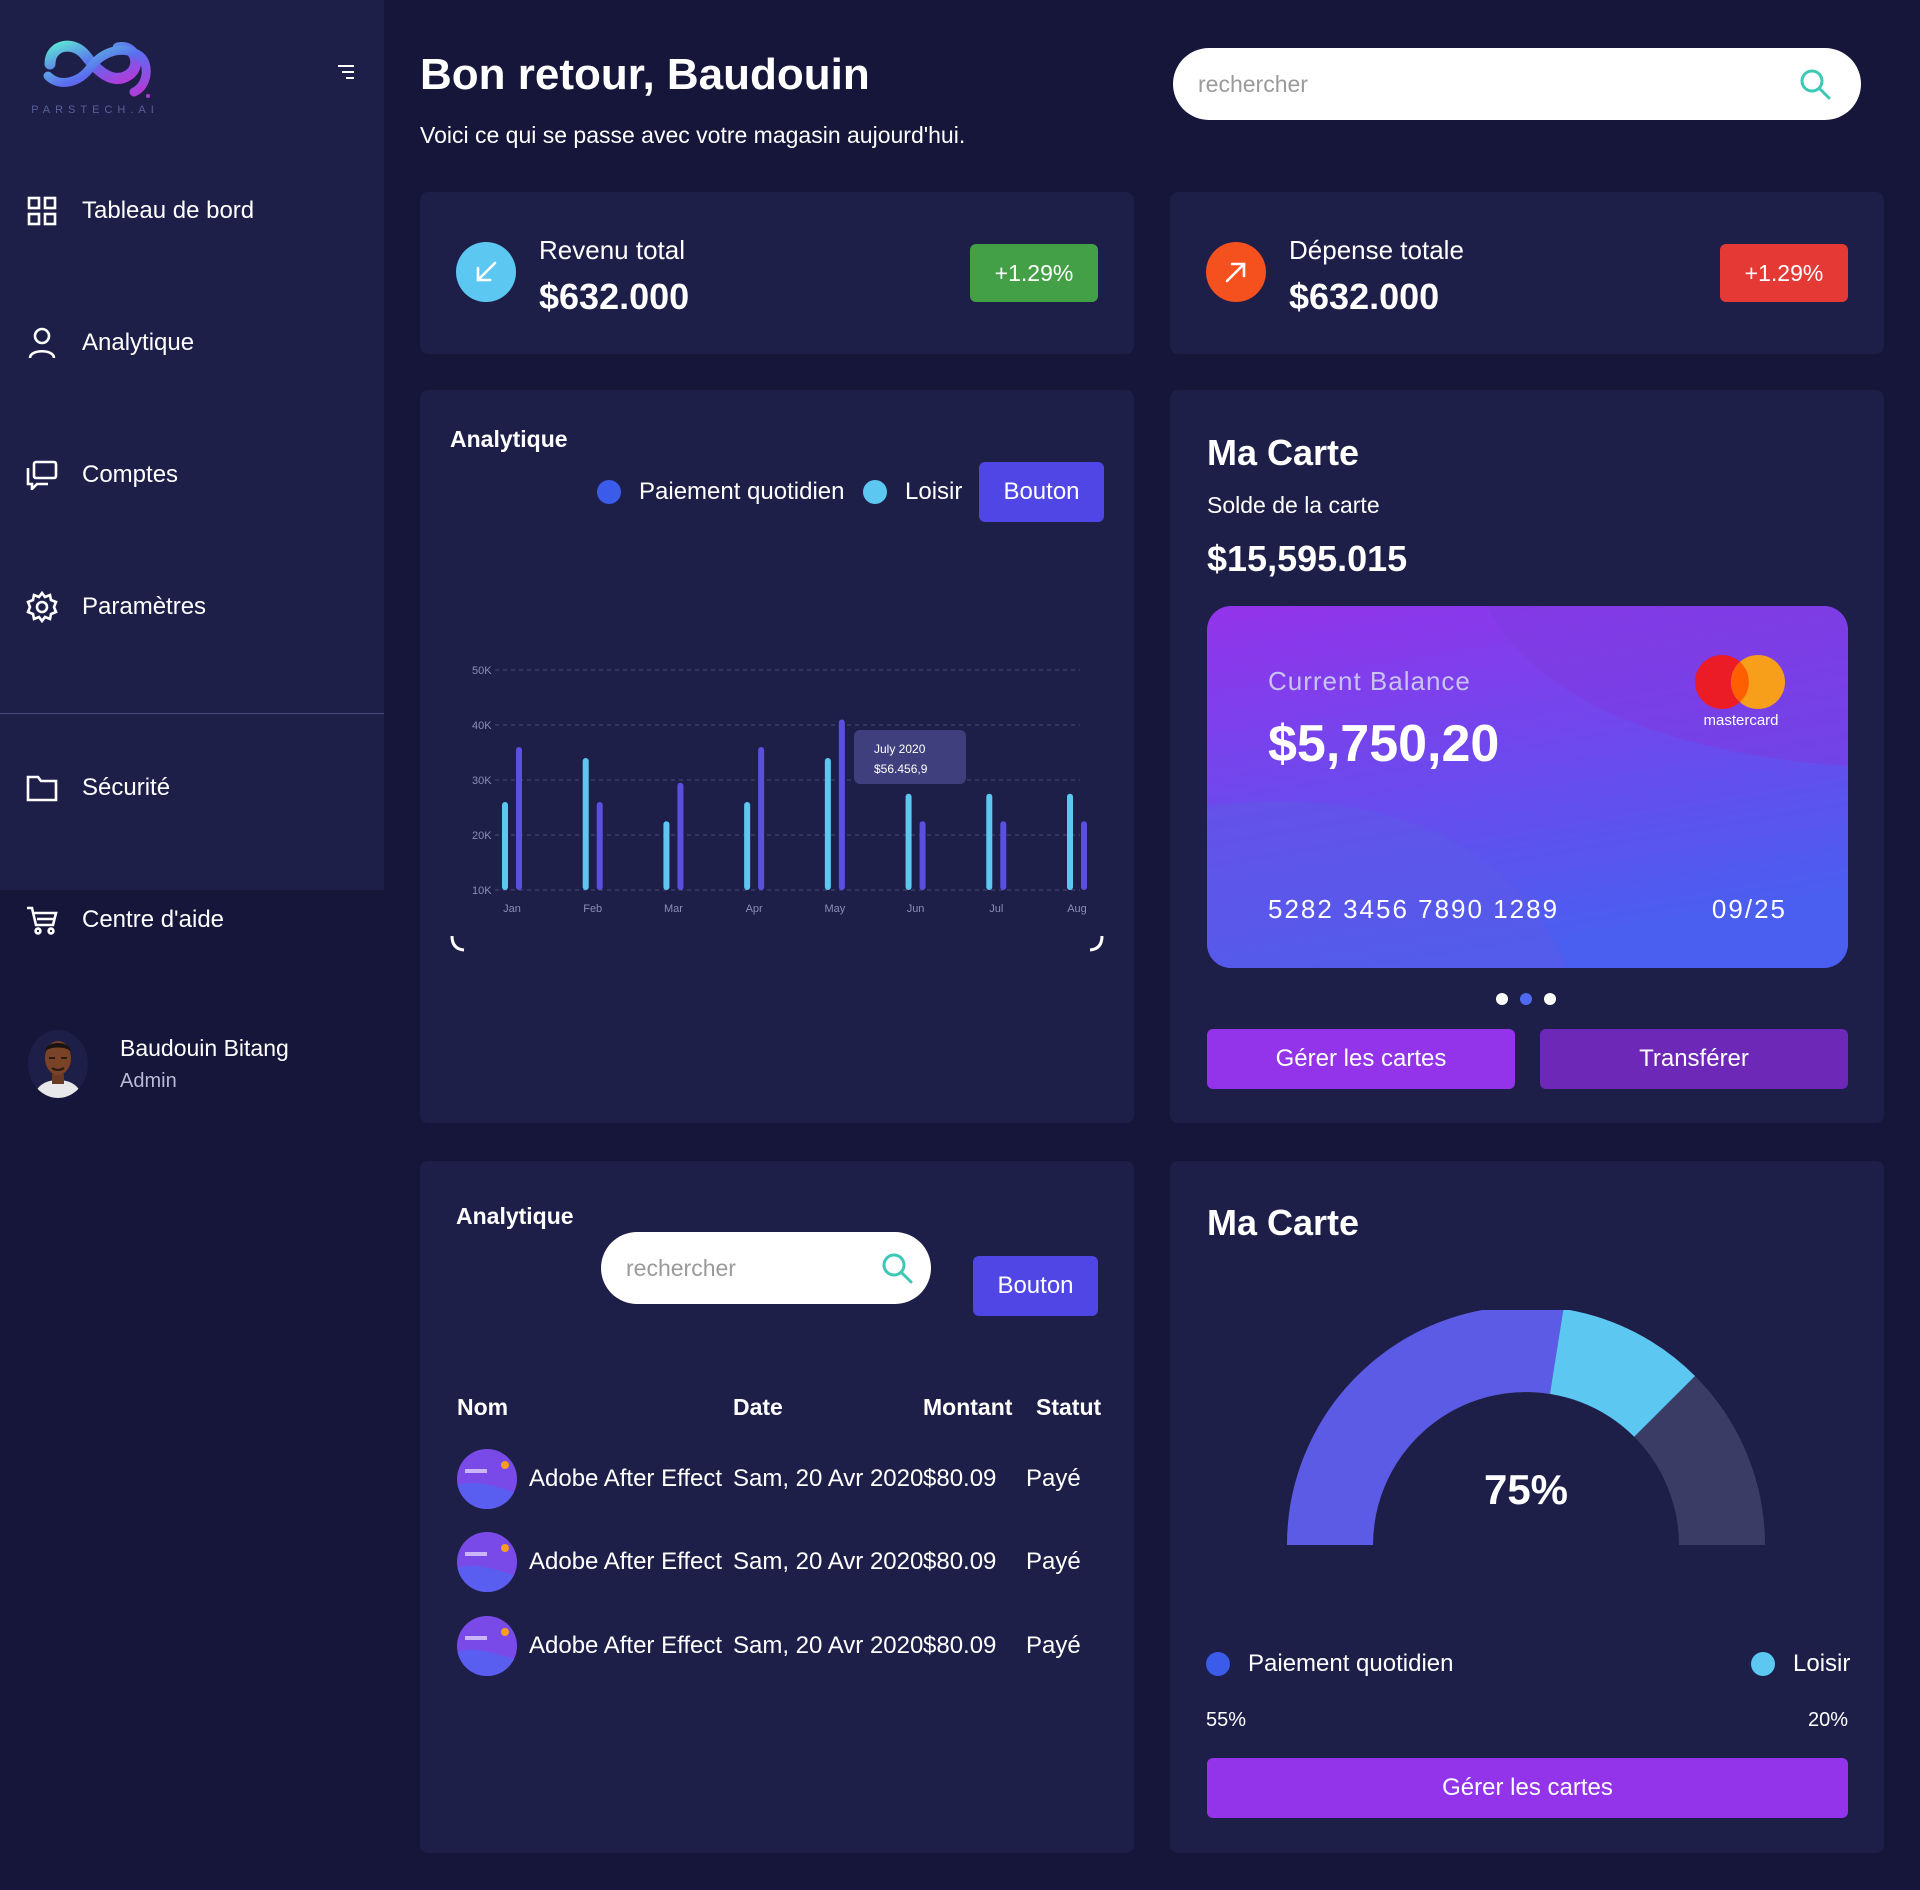 This screenshot has width=1920, height=1890. Describe the element at coordinates (599, 846) in the screenshot. I see `bar-daily-feb` at that location.